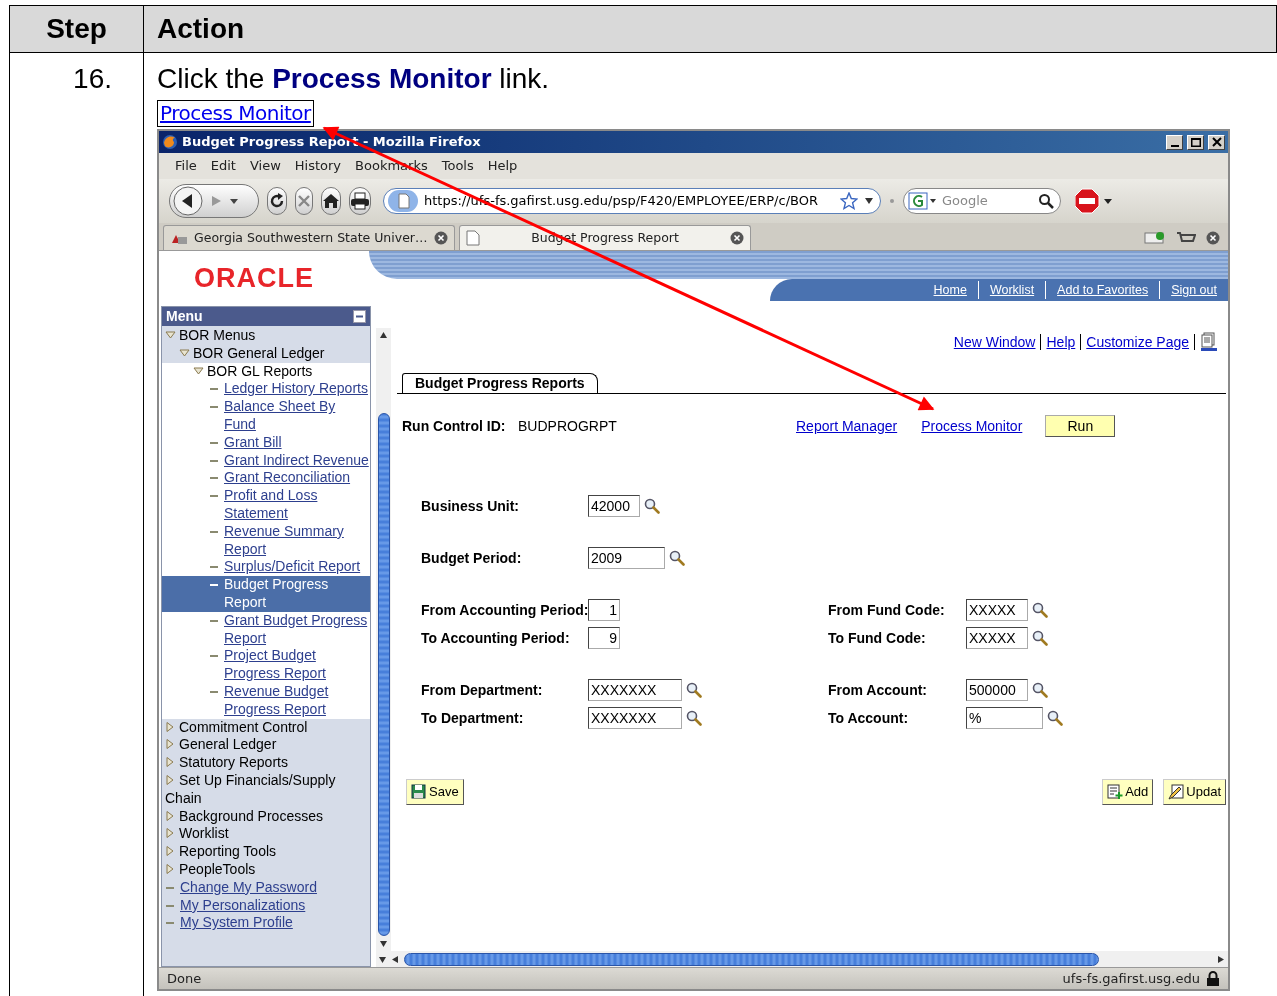  I want to click on column-header: Step, so click(76, 29).